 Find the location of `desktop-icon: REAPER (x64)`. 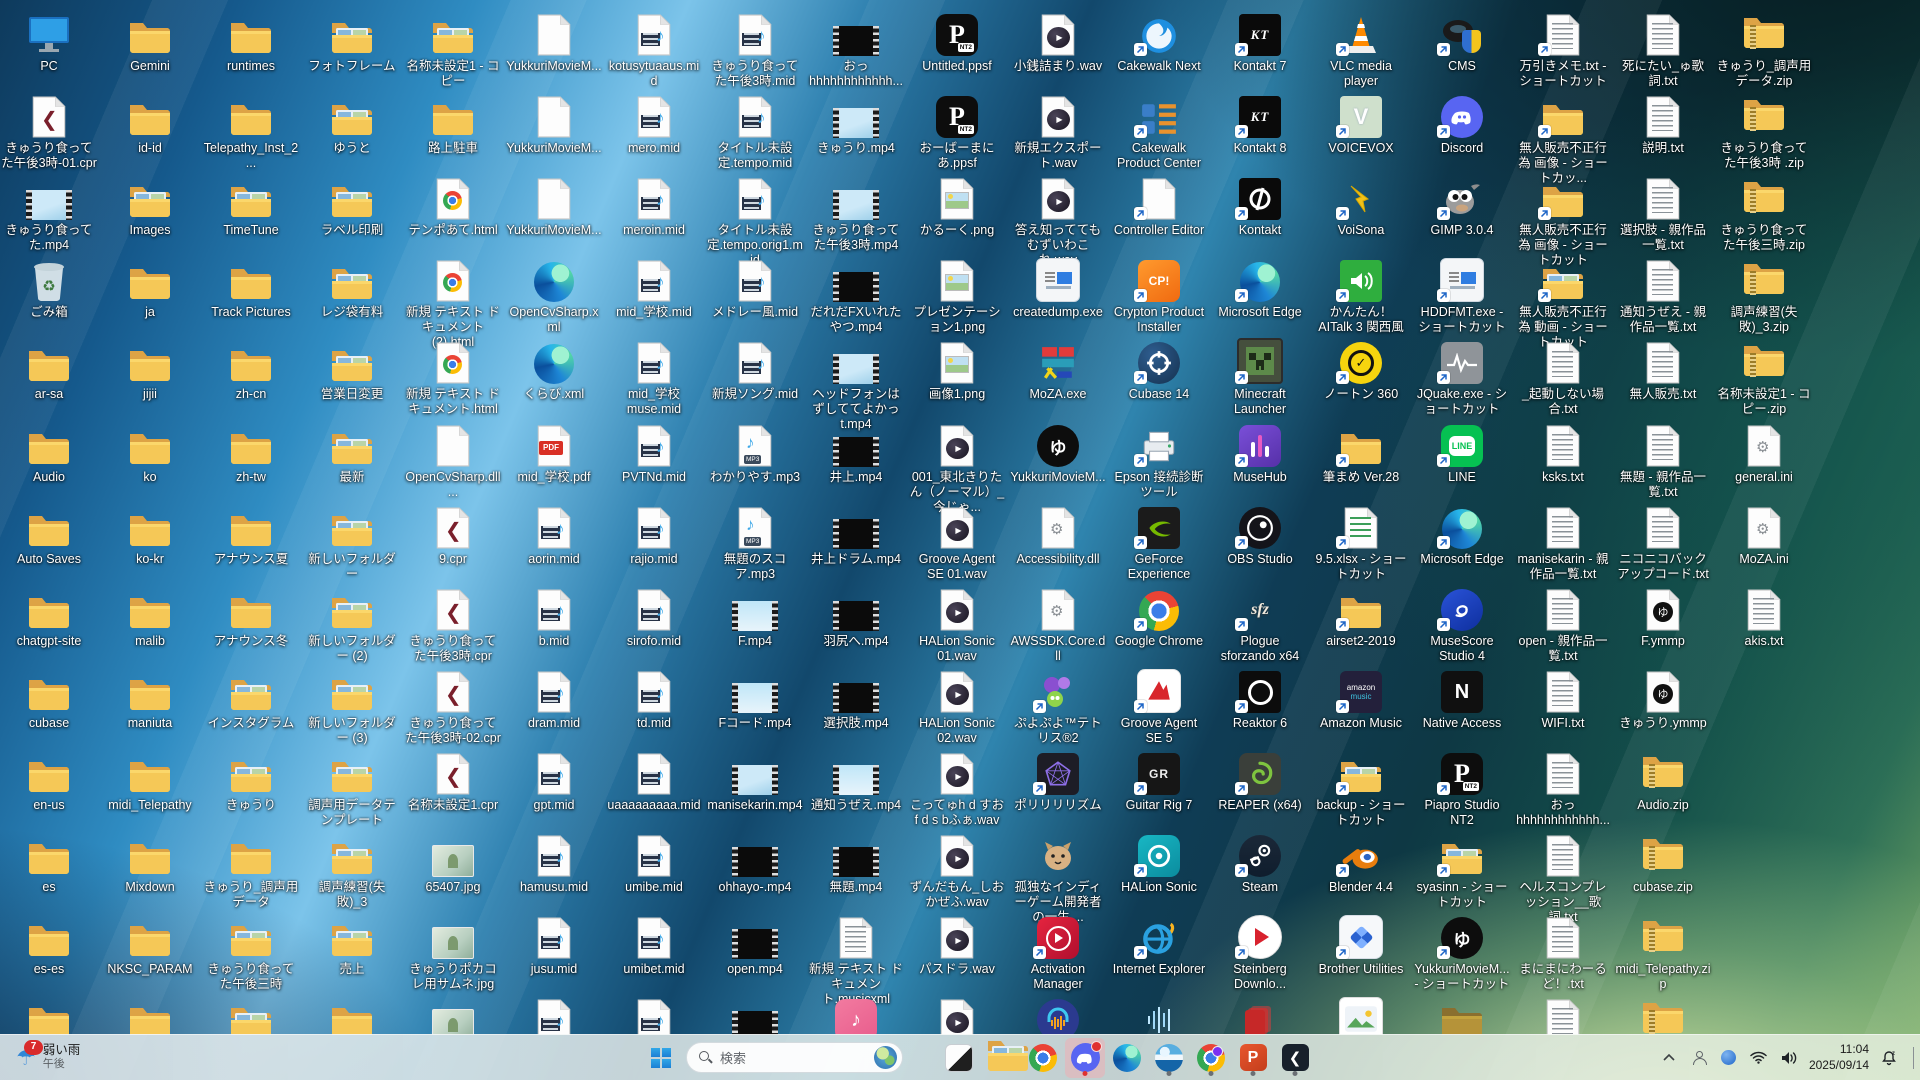

desktop-icon: REAPER (x64) is located at coordinates (1260, 781).